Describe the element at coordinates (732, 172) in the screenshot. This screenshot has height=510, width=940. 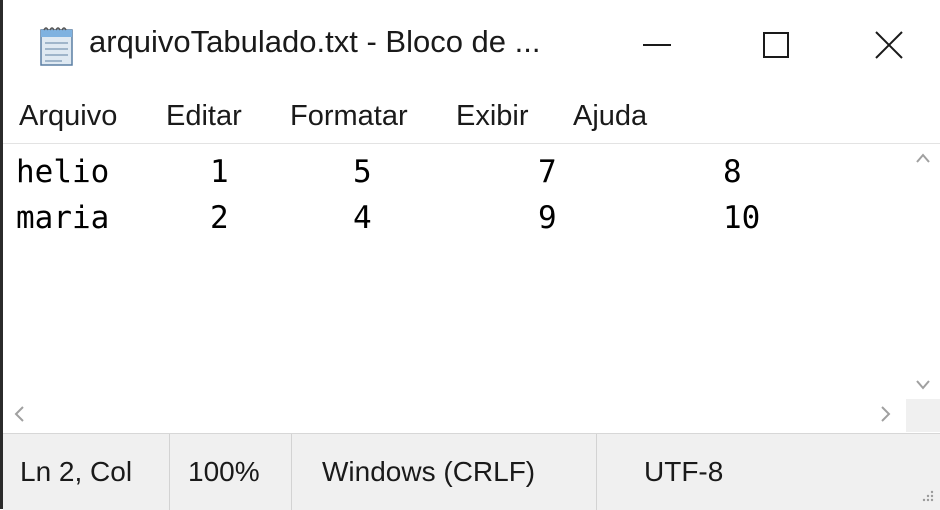
I see `text-cell: 8` at that location.